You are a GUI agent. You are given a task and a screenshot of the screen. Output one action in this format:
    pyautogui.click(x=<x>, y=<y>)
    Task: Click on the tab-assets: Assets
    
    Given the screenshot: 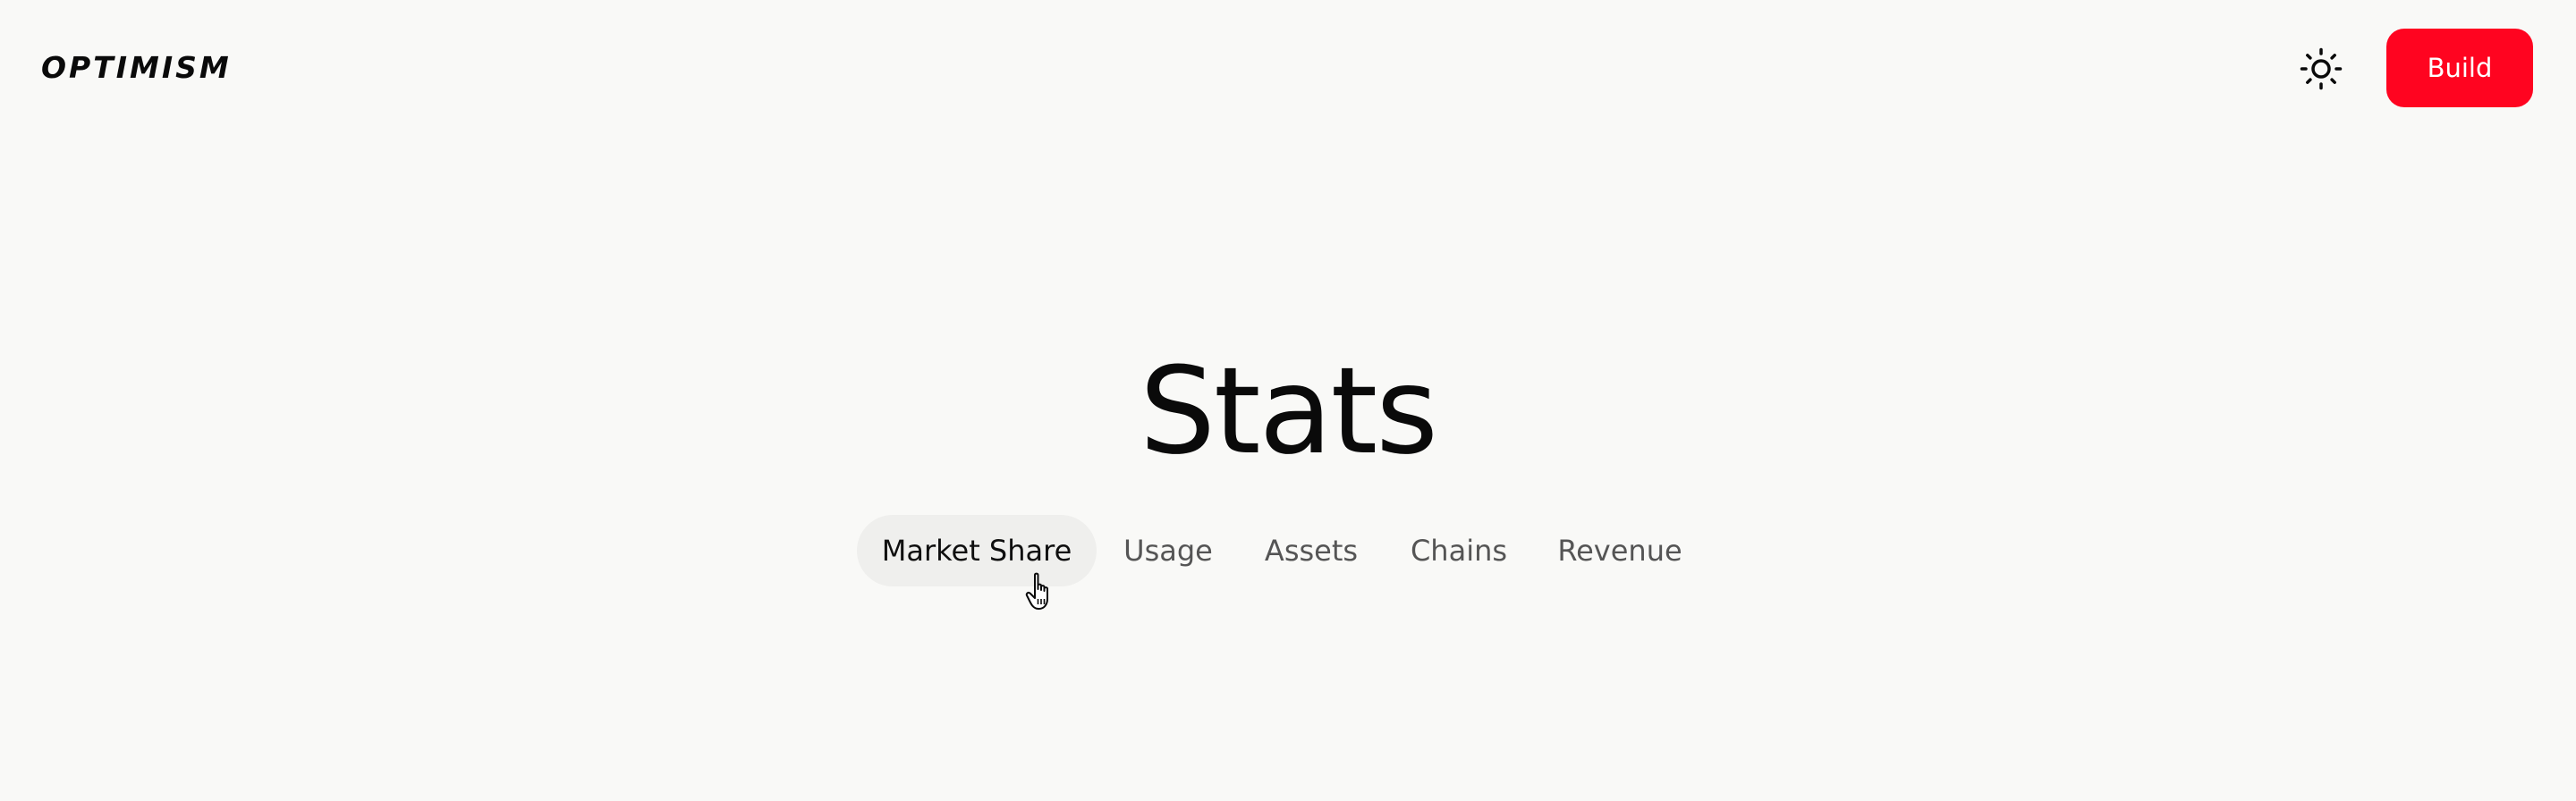 What is the action you would take?
    pyautogui.click(x=1311, y=550)
    